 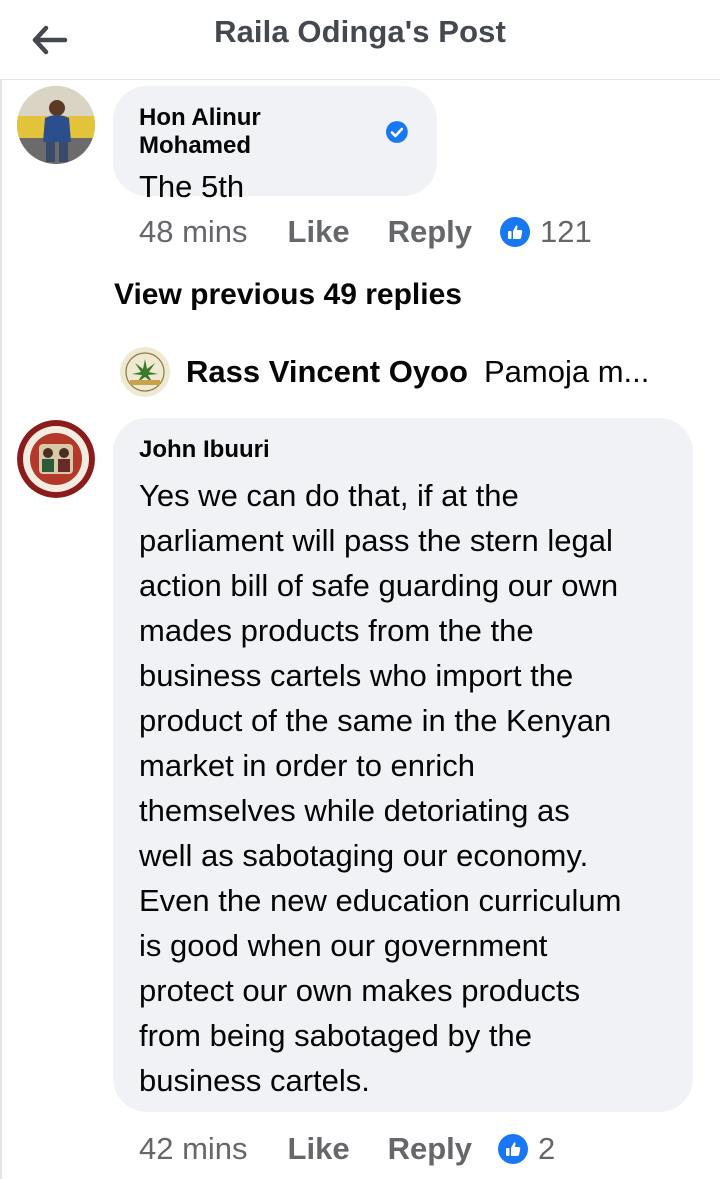 I want to click on comment-line: Yes we can do that, if at the, so click(x=329, y=495).